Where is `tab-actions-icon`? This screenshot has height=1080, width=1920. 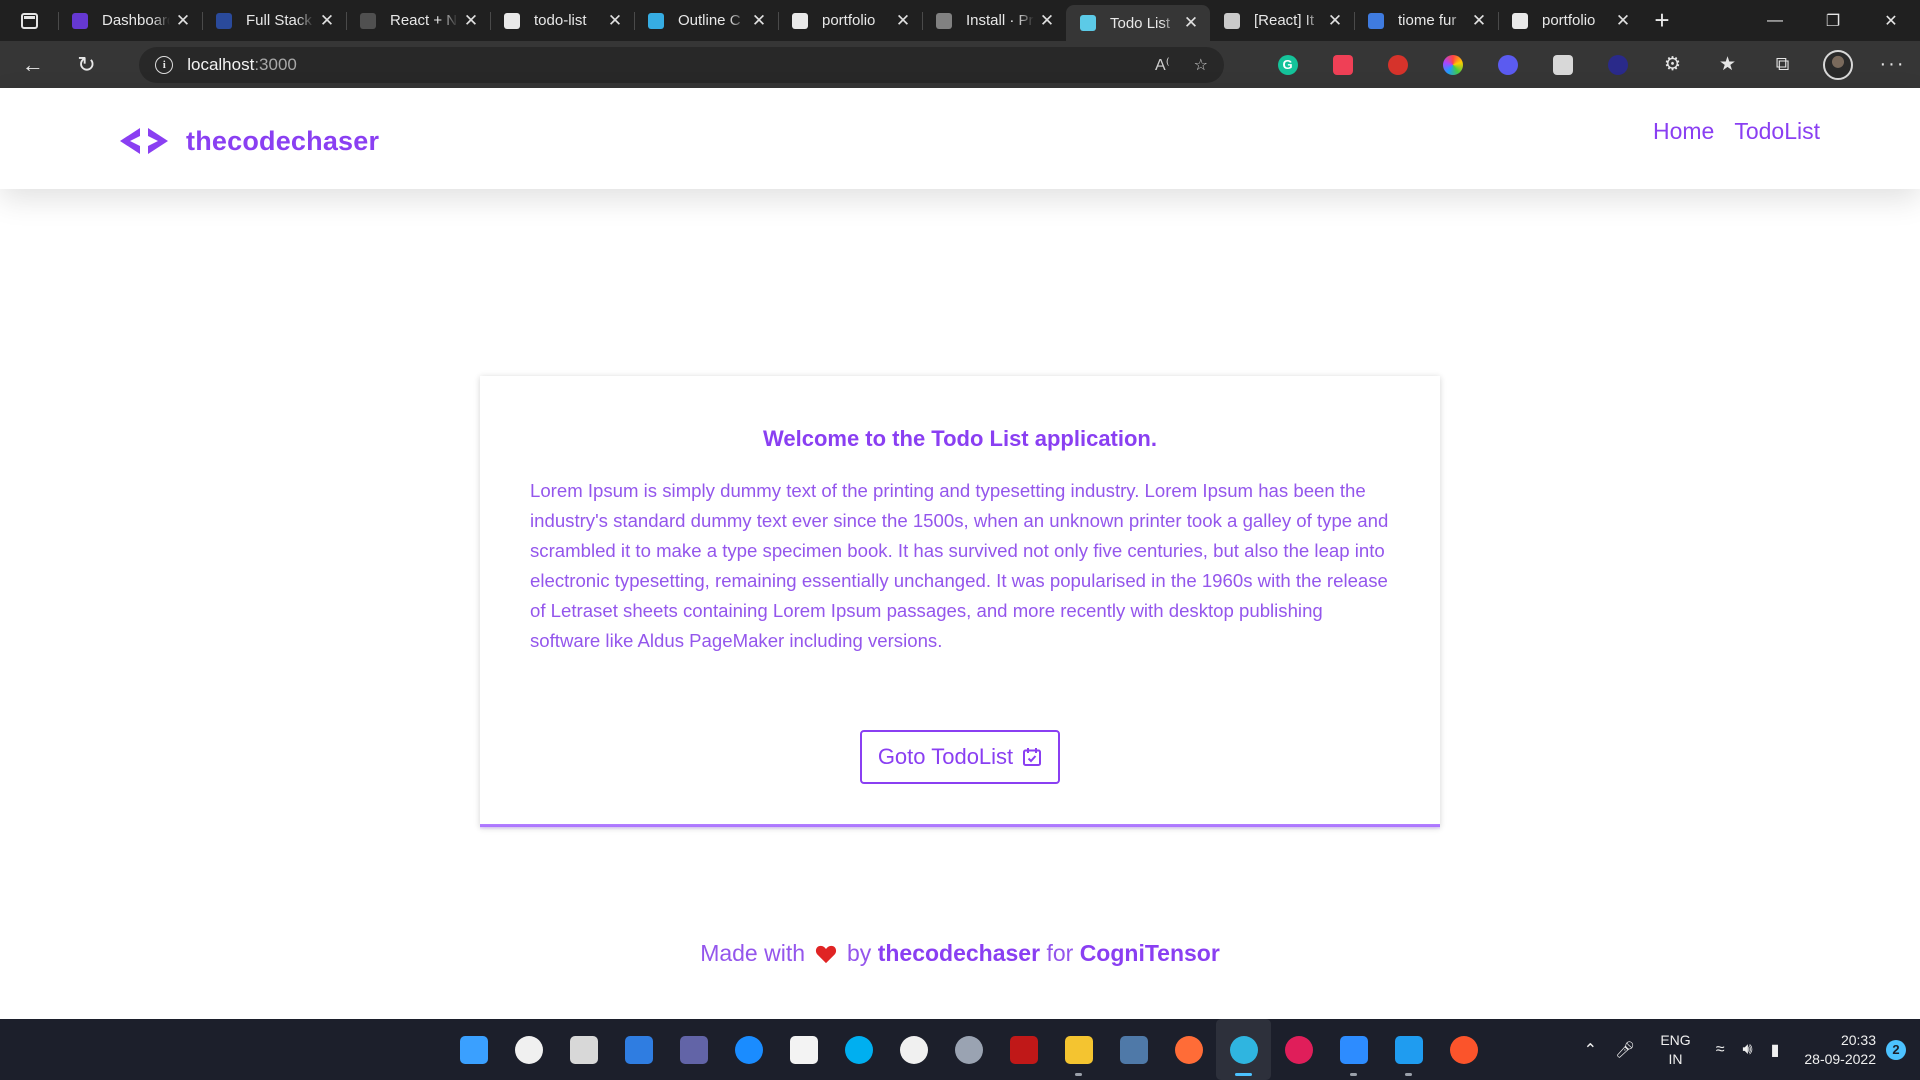
tab-actions-icon is located at coordinates (29, 20).